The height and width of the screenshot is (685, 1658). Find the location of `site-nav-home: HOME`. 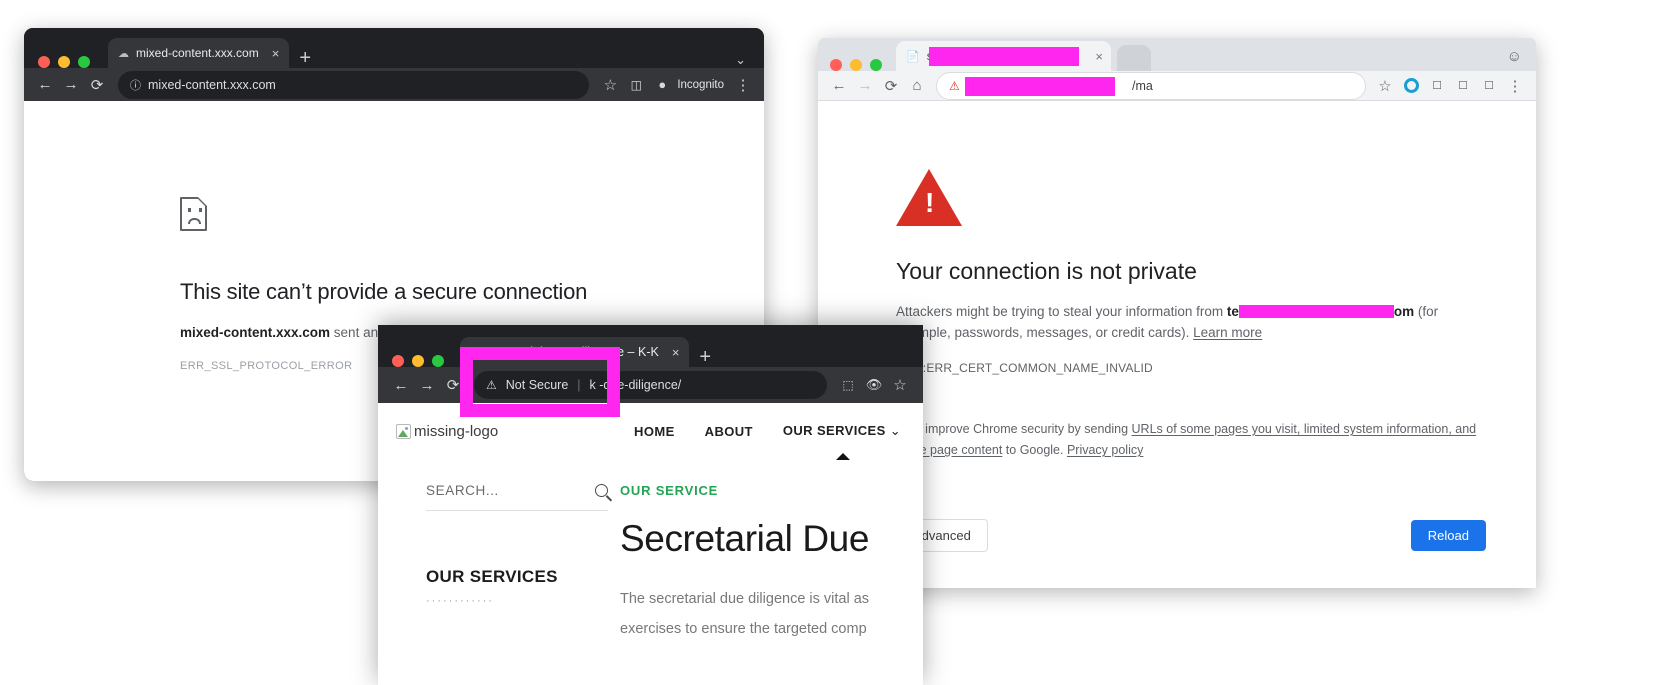

site-nav-home: HOME is located at coordinates (654, 431).